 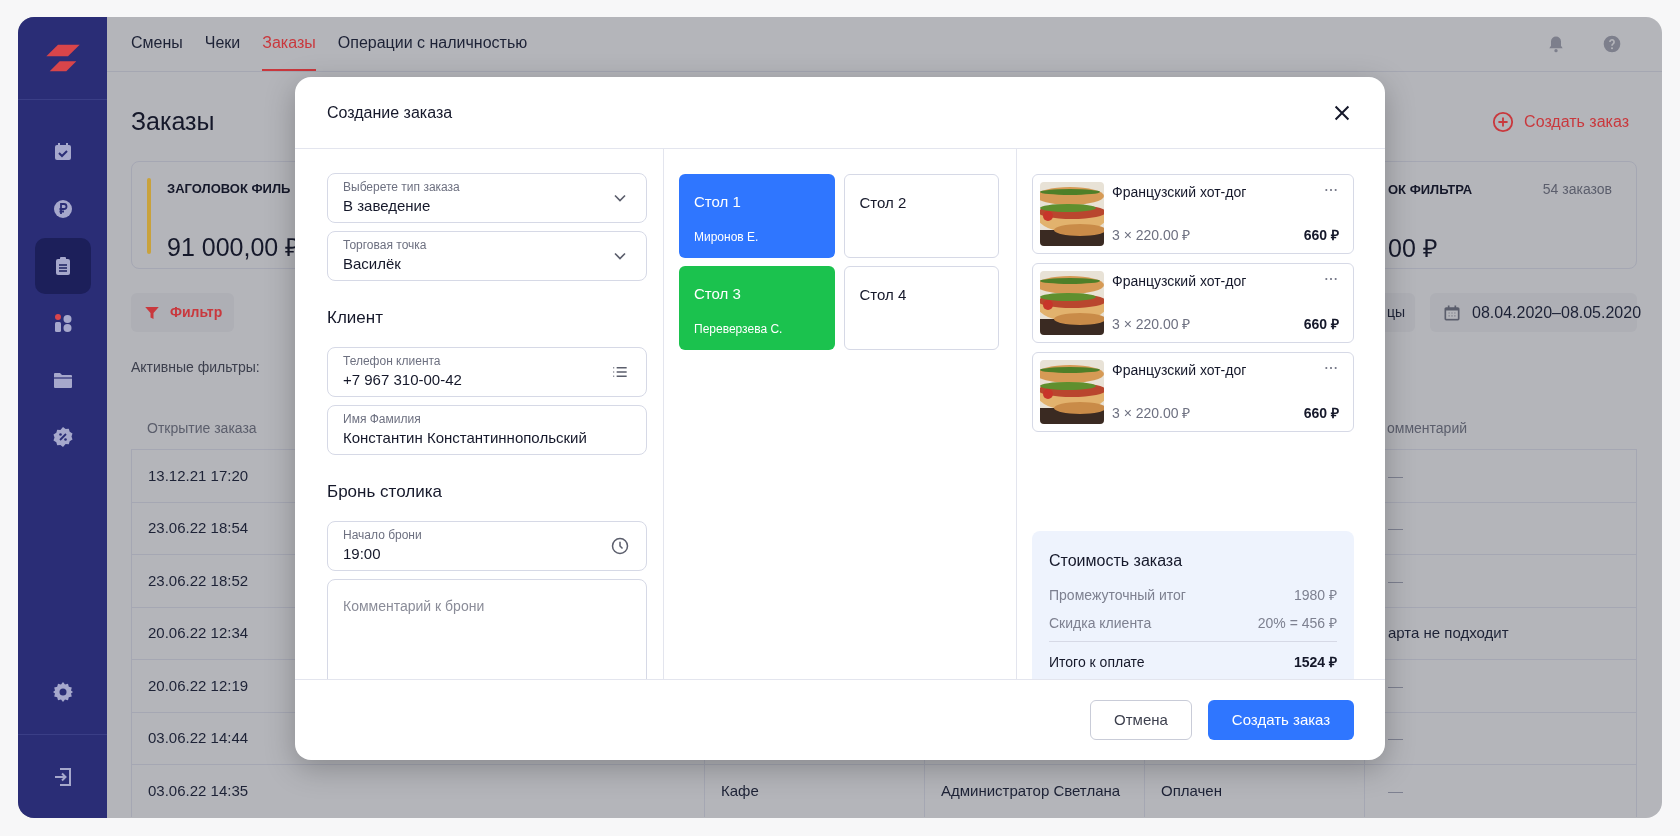 I want to click on sidebar-item, so click(x=62, y=266).